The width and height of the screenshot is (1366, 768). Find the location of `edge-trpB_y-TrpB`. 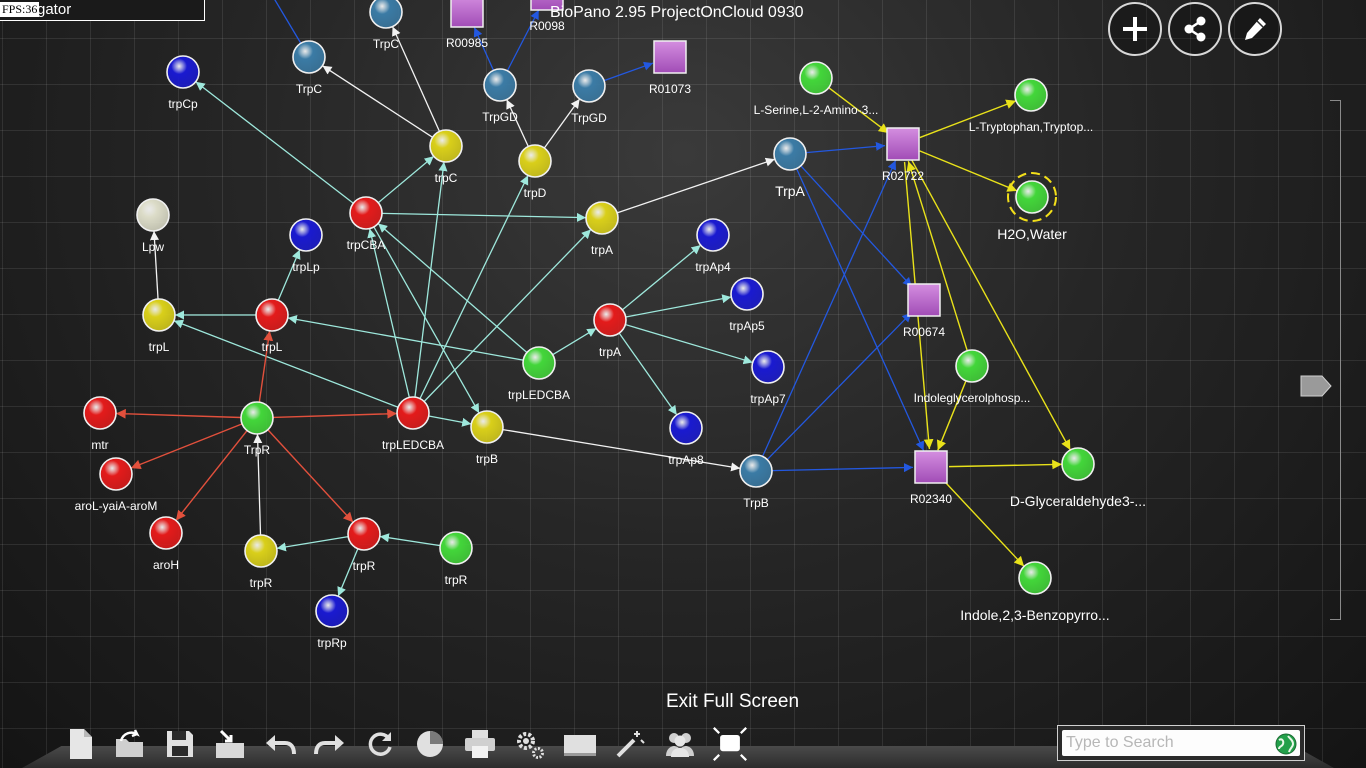

edge-trpB_y-TrpB is located at coordinates (621, 450).